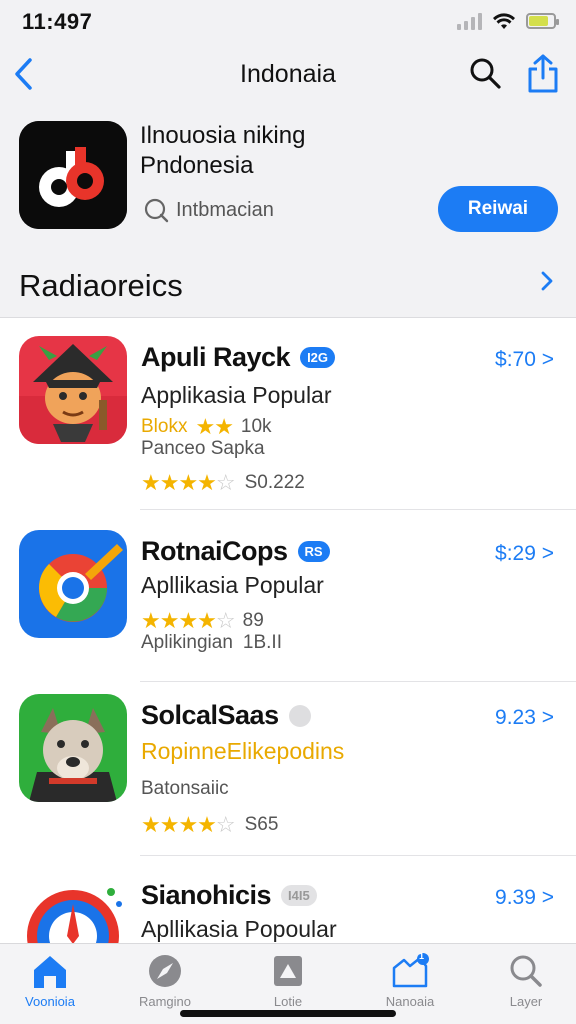 This screenshot has width=576, height=1024. What do you see at coordinates (288, 1013) in the screenshot?
I see `home-indicator` at bounding box center [288, 1013].